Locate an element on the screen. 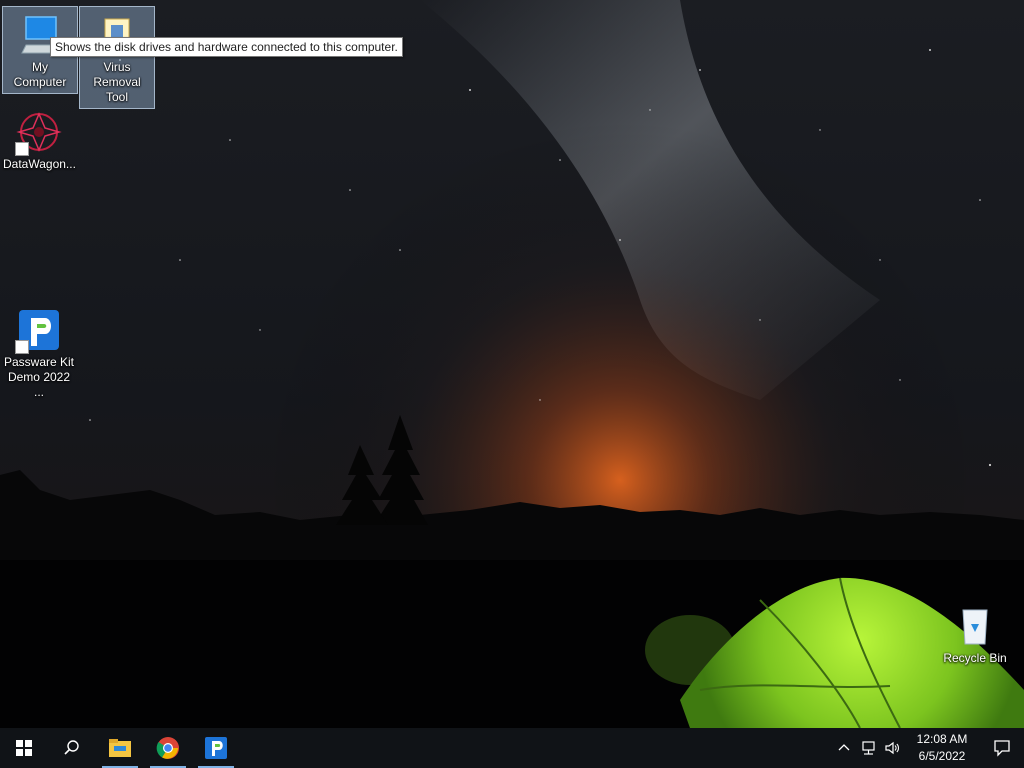 The width and height of the screenshot is (1024, 768). datawagon-icon is located at coordinates (39, 132).